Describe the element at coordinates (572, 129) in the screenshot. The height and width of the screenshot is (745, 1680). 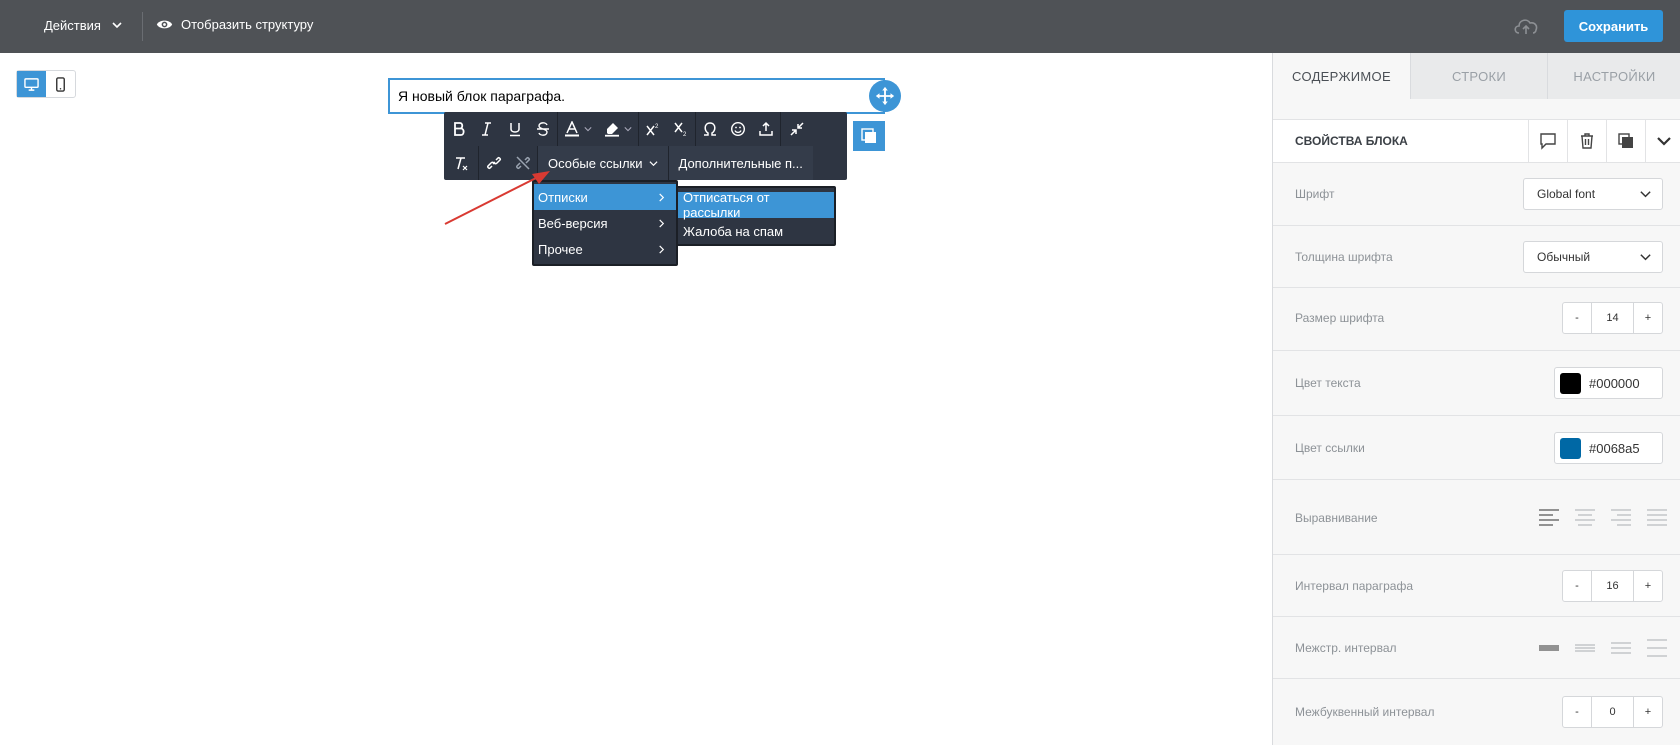
I see `text-color-icon` at that location.